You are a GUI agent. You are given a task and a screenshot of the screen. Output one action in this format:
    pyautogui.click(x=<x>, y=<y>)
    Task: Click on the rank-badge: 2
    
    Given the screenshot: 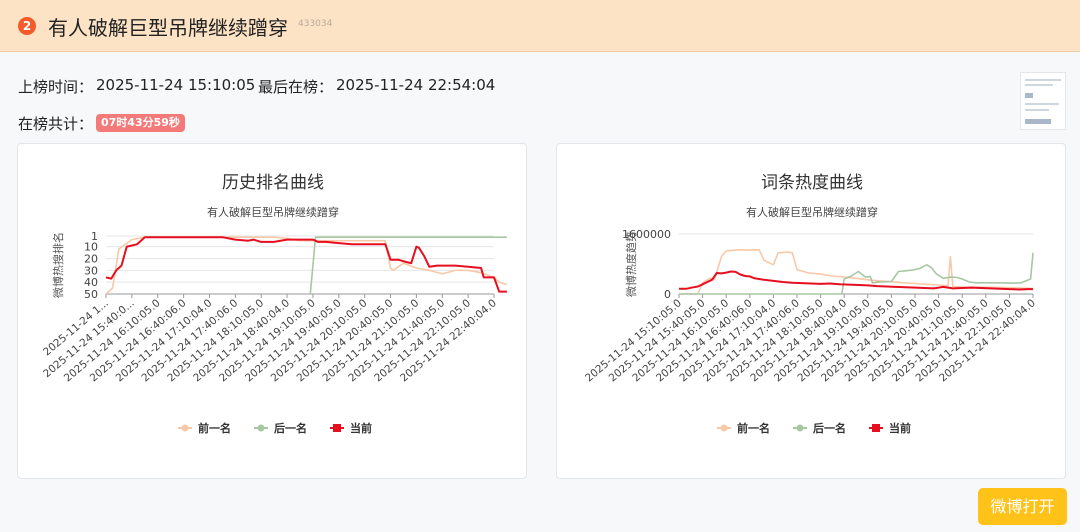 What is the action you would take?
    pyautogui.click(x=27, y=26)
    